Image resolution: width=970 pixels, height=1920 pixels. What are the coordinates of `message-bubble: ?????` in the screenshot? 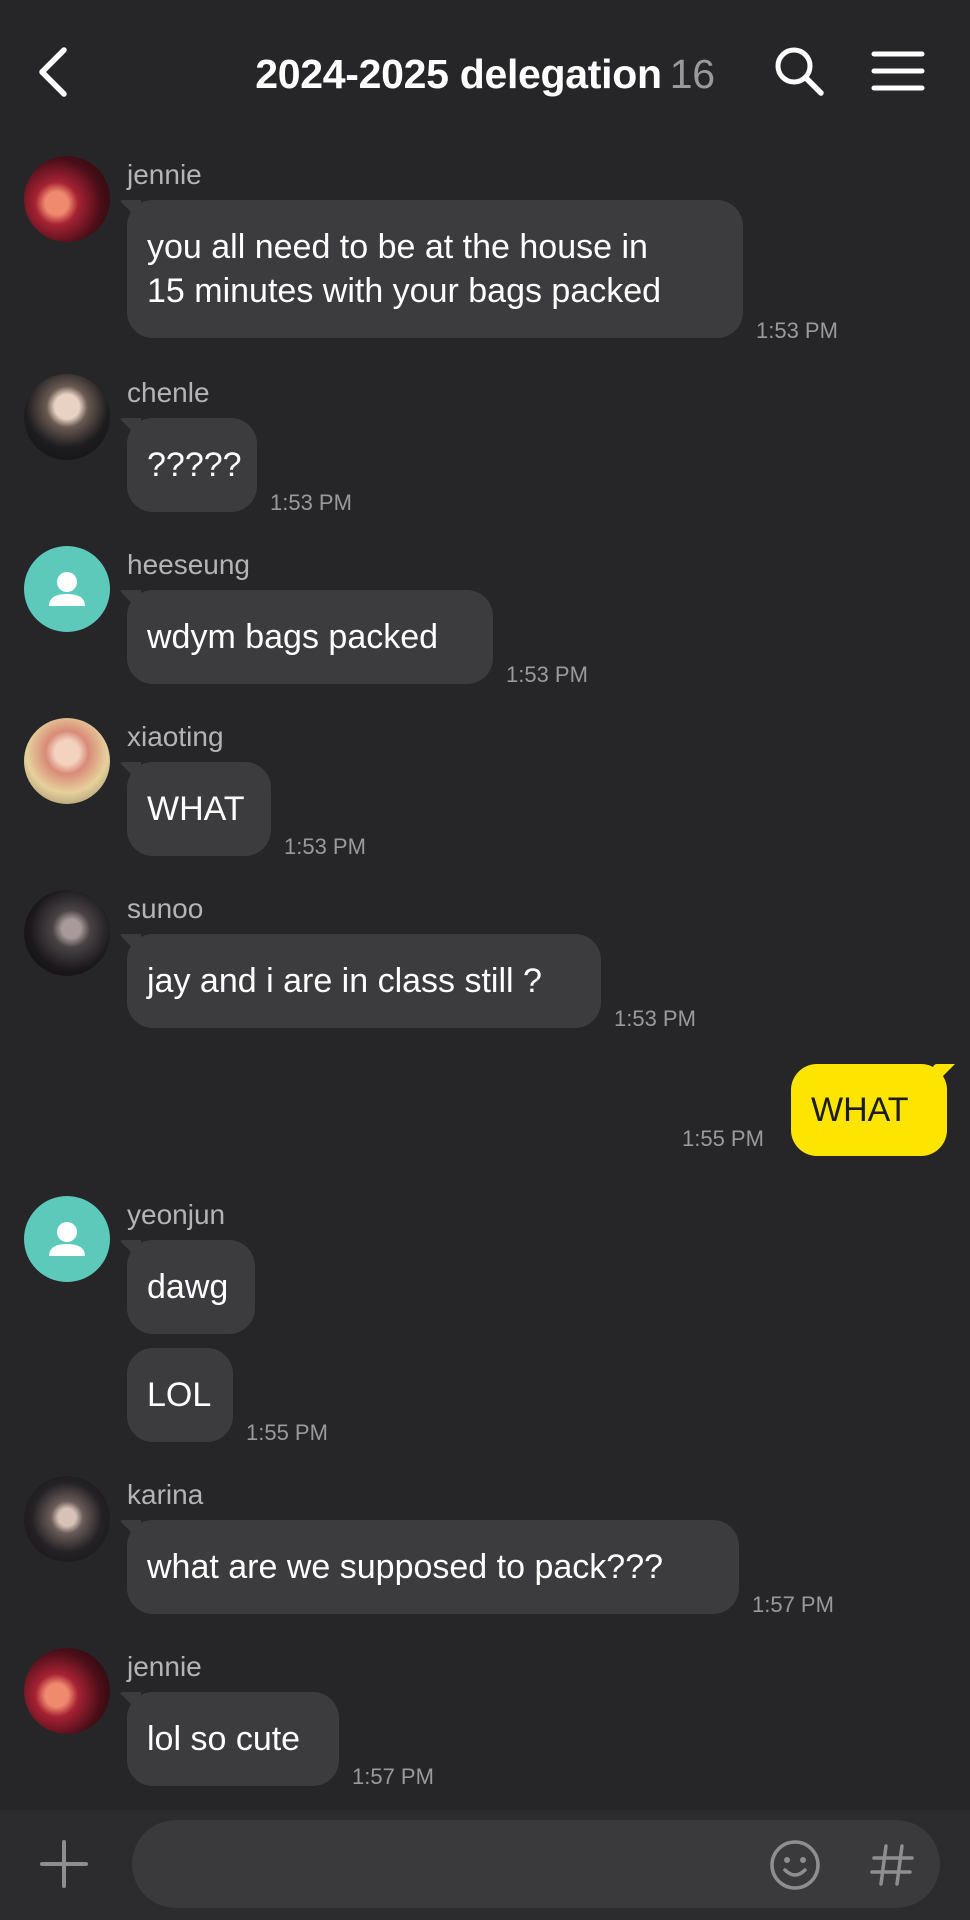 It's located at (192, 465).